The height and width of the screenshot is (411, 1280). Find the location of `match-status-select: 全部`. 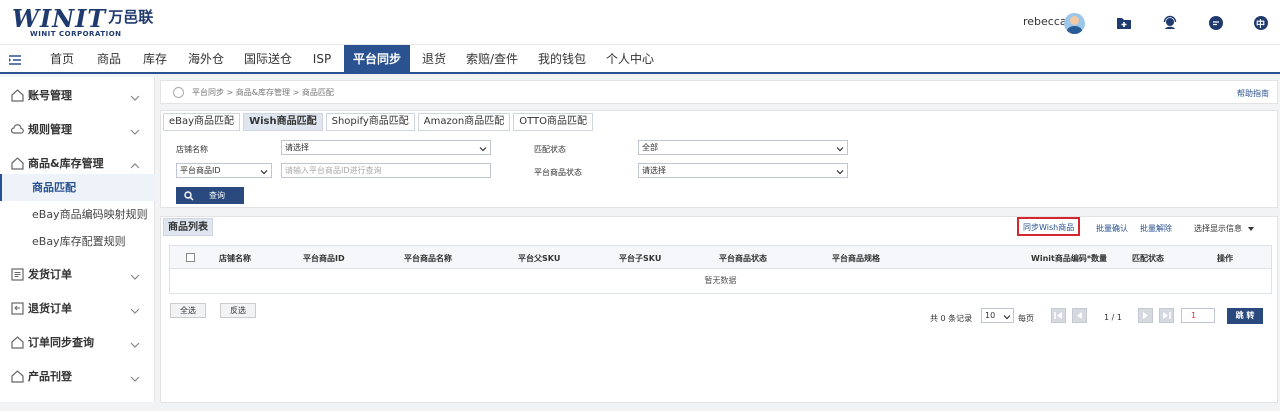

match-status-select: 全部 is located at coordinates (743, 147).